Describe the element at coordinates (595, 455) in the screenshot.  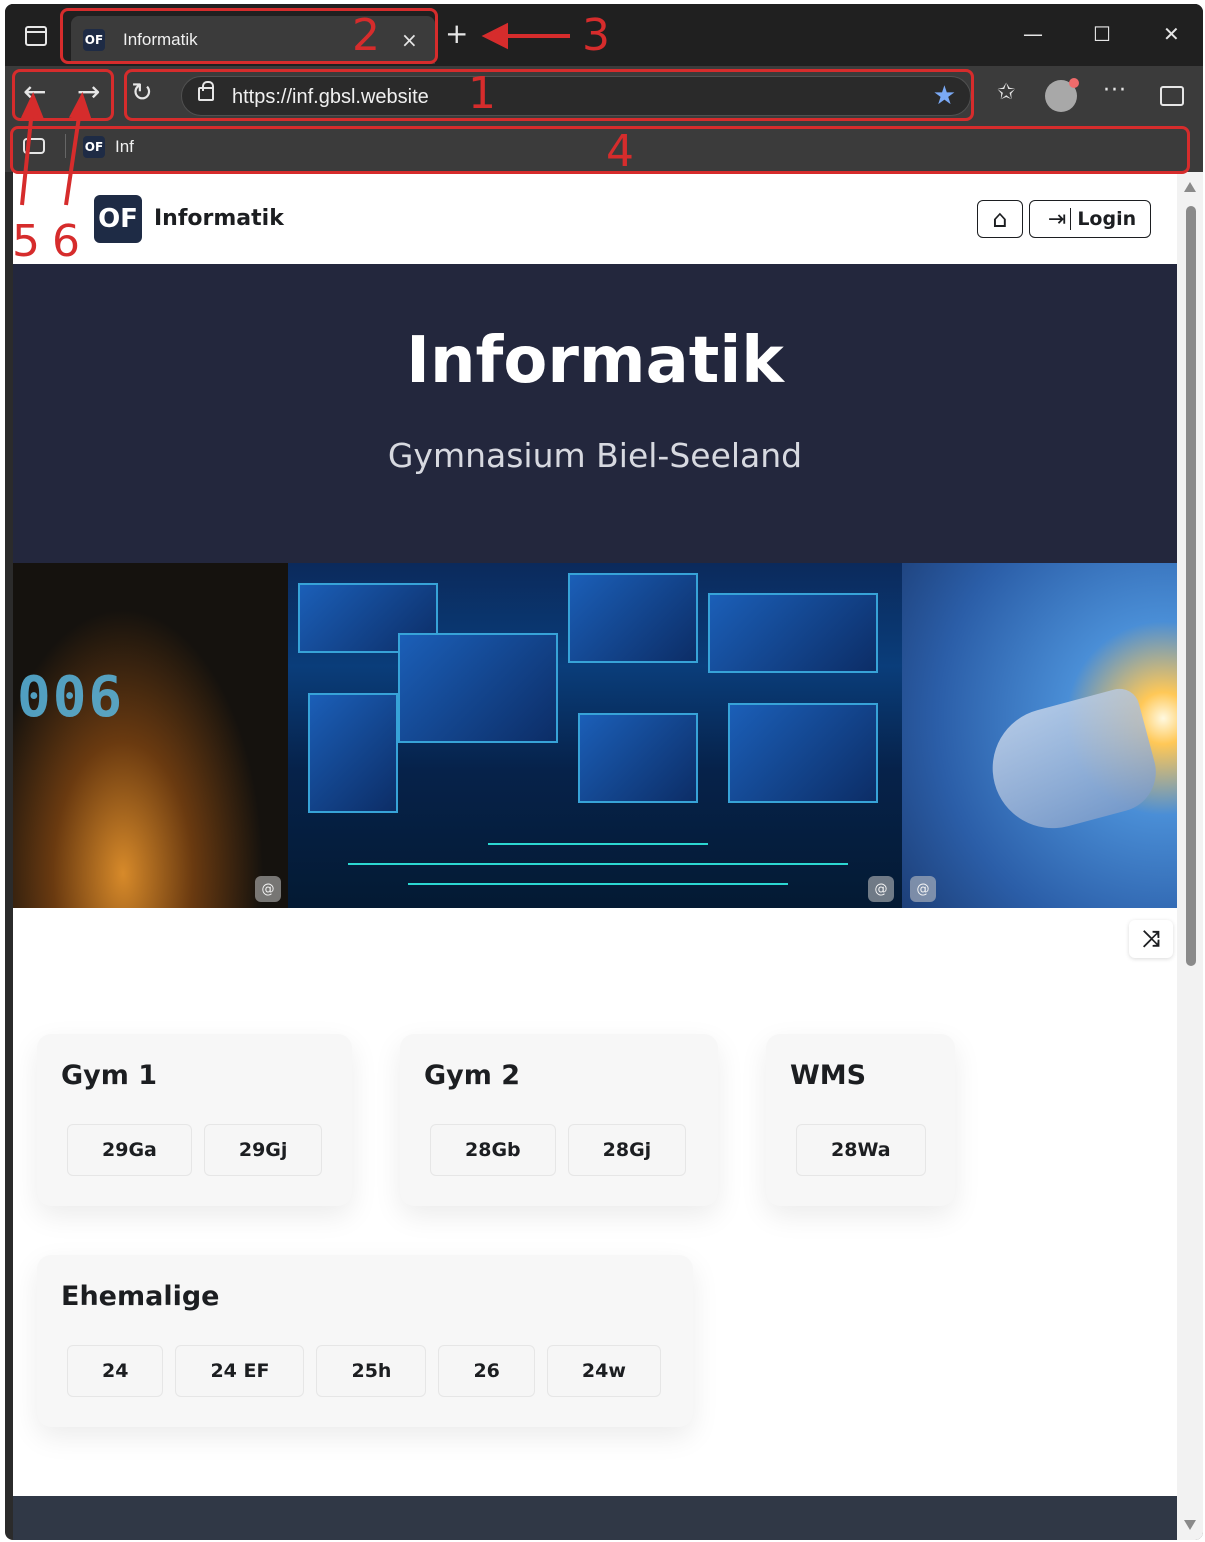
I see `hero-subtitle: Gymnasium Biel-Seeland` at that location.